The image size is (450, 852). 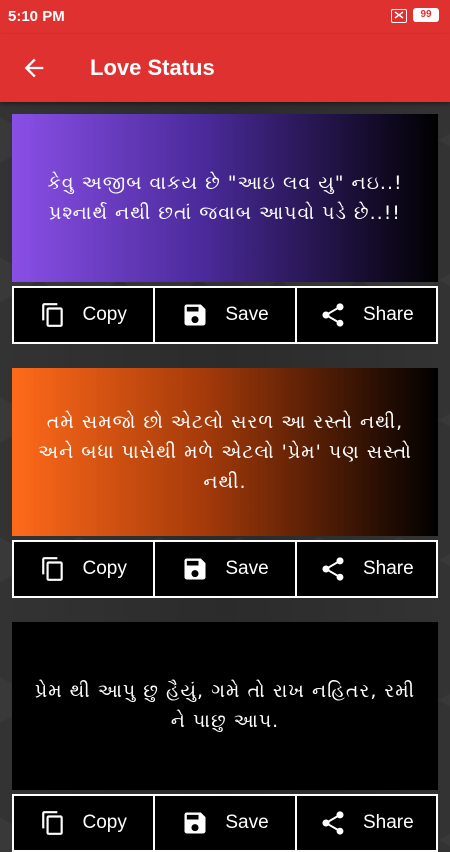 I want to click on app-bar: Love Status, so click(x=225, y=68).